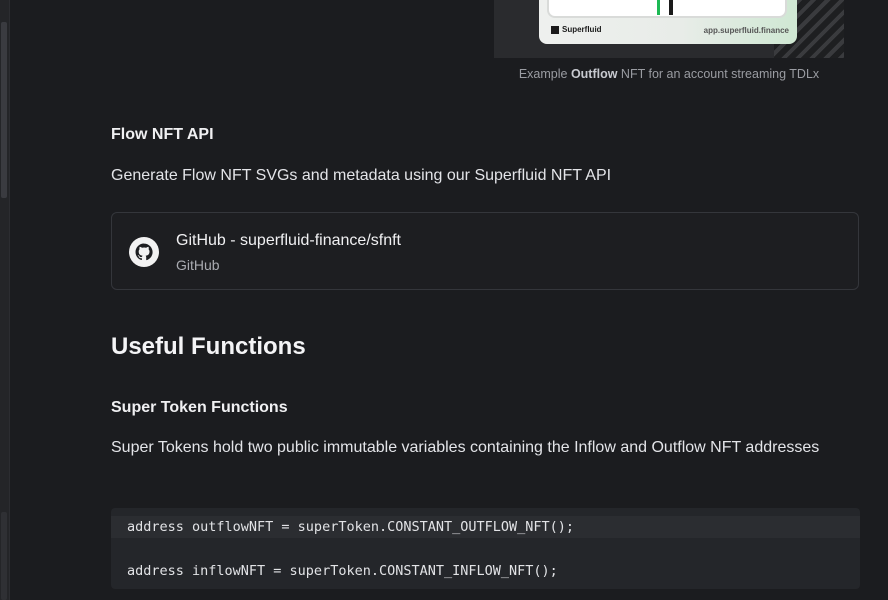 This screenshot has height=600, width=888. I want to click on github-link-subtitle: GitHub, so click(198, 265).